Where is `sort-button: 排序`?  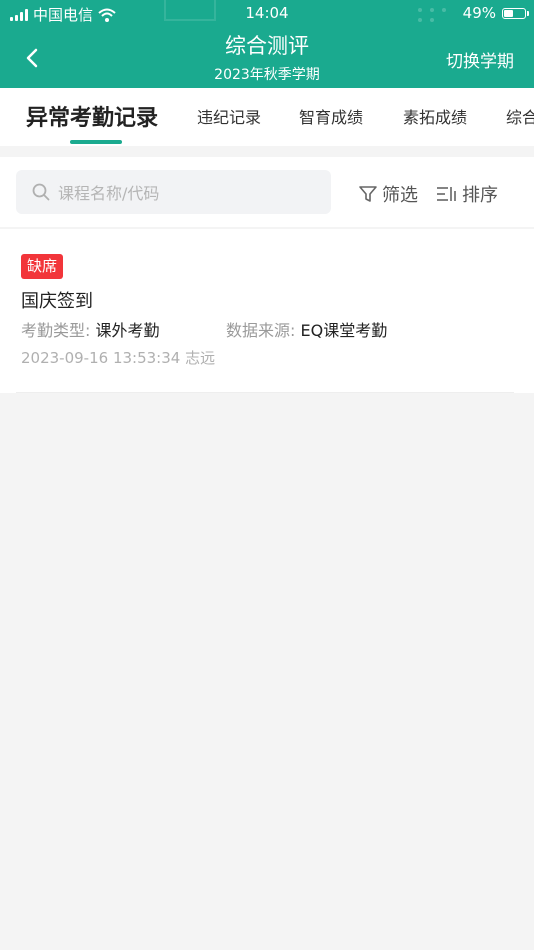 sort-button: 排序 is located at coordinates (467, 194).